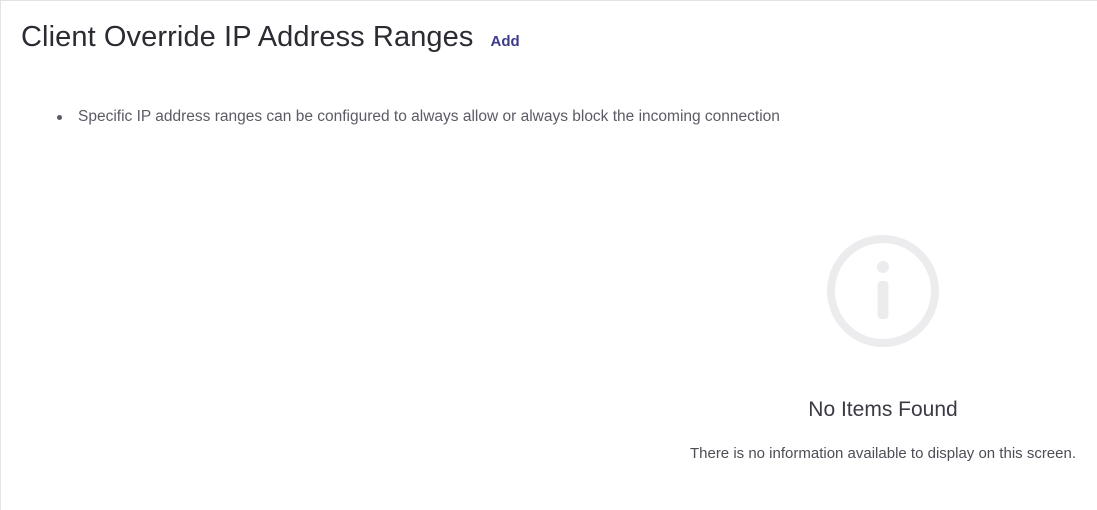 Image resolution: width=1097 pixels, height=510 pixels. I want to click on section-header: Client Override IP Address Ranges Add, so click(270, 37).